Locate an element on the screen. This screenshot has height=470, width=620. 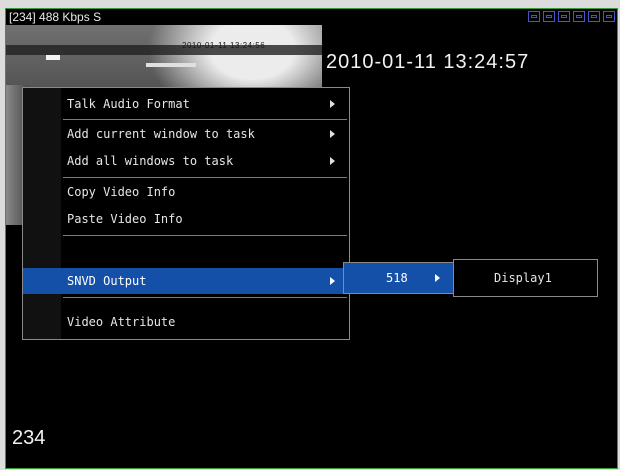
menu-item-add-all-windows: Add all windows to task is located at coordinates (186, 161).